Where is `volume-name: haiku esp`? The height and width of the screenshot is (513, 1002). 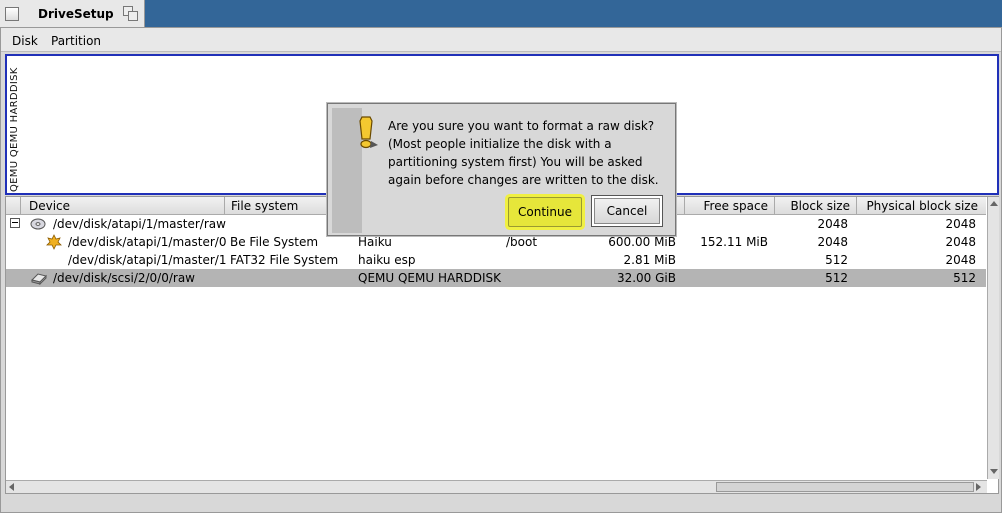
volume-name: haiku esp is located at coordinates (387, 260).